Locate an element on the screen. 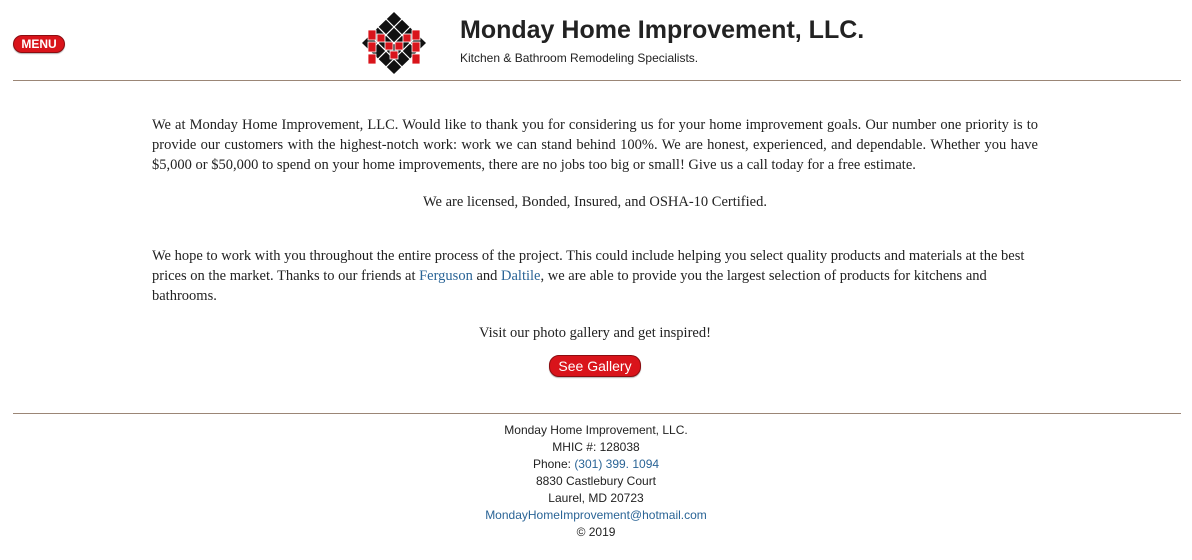  menu-button: MENU is located at coordinates (39, 44).